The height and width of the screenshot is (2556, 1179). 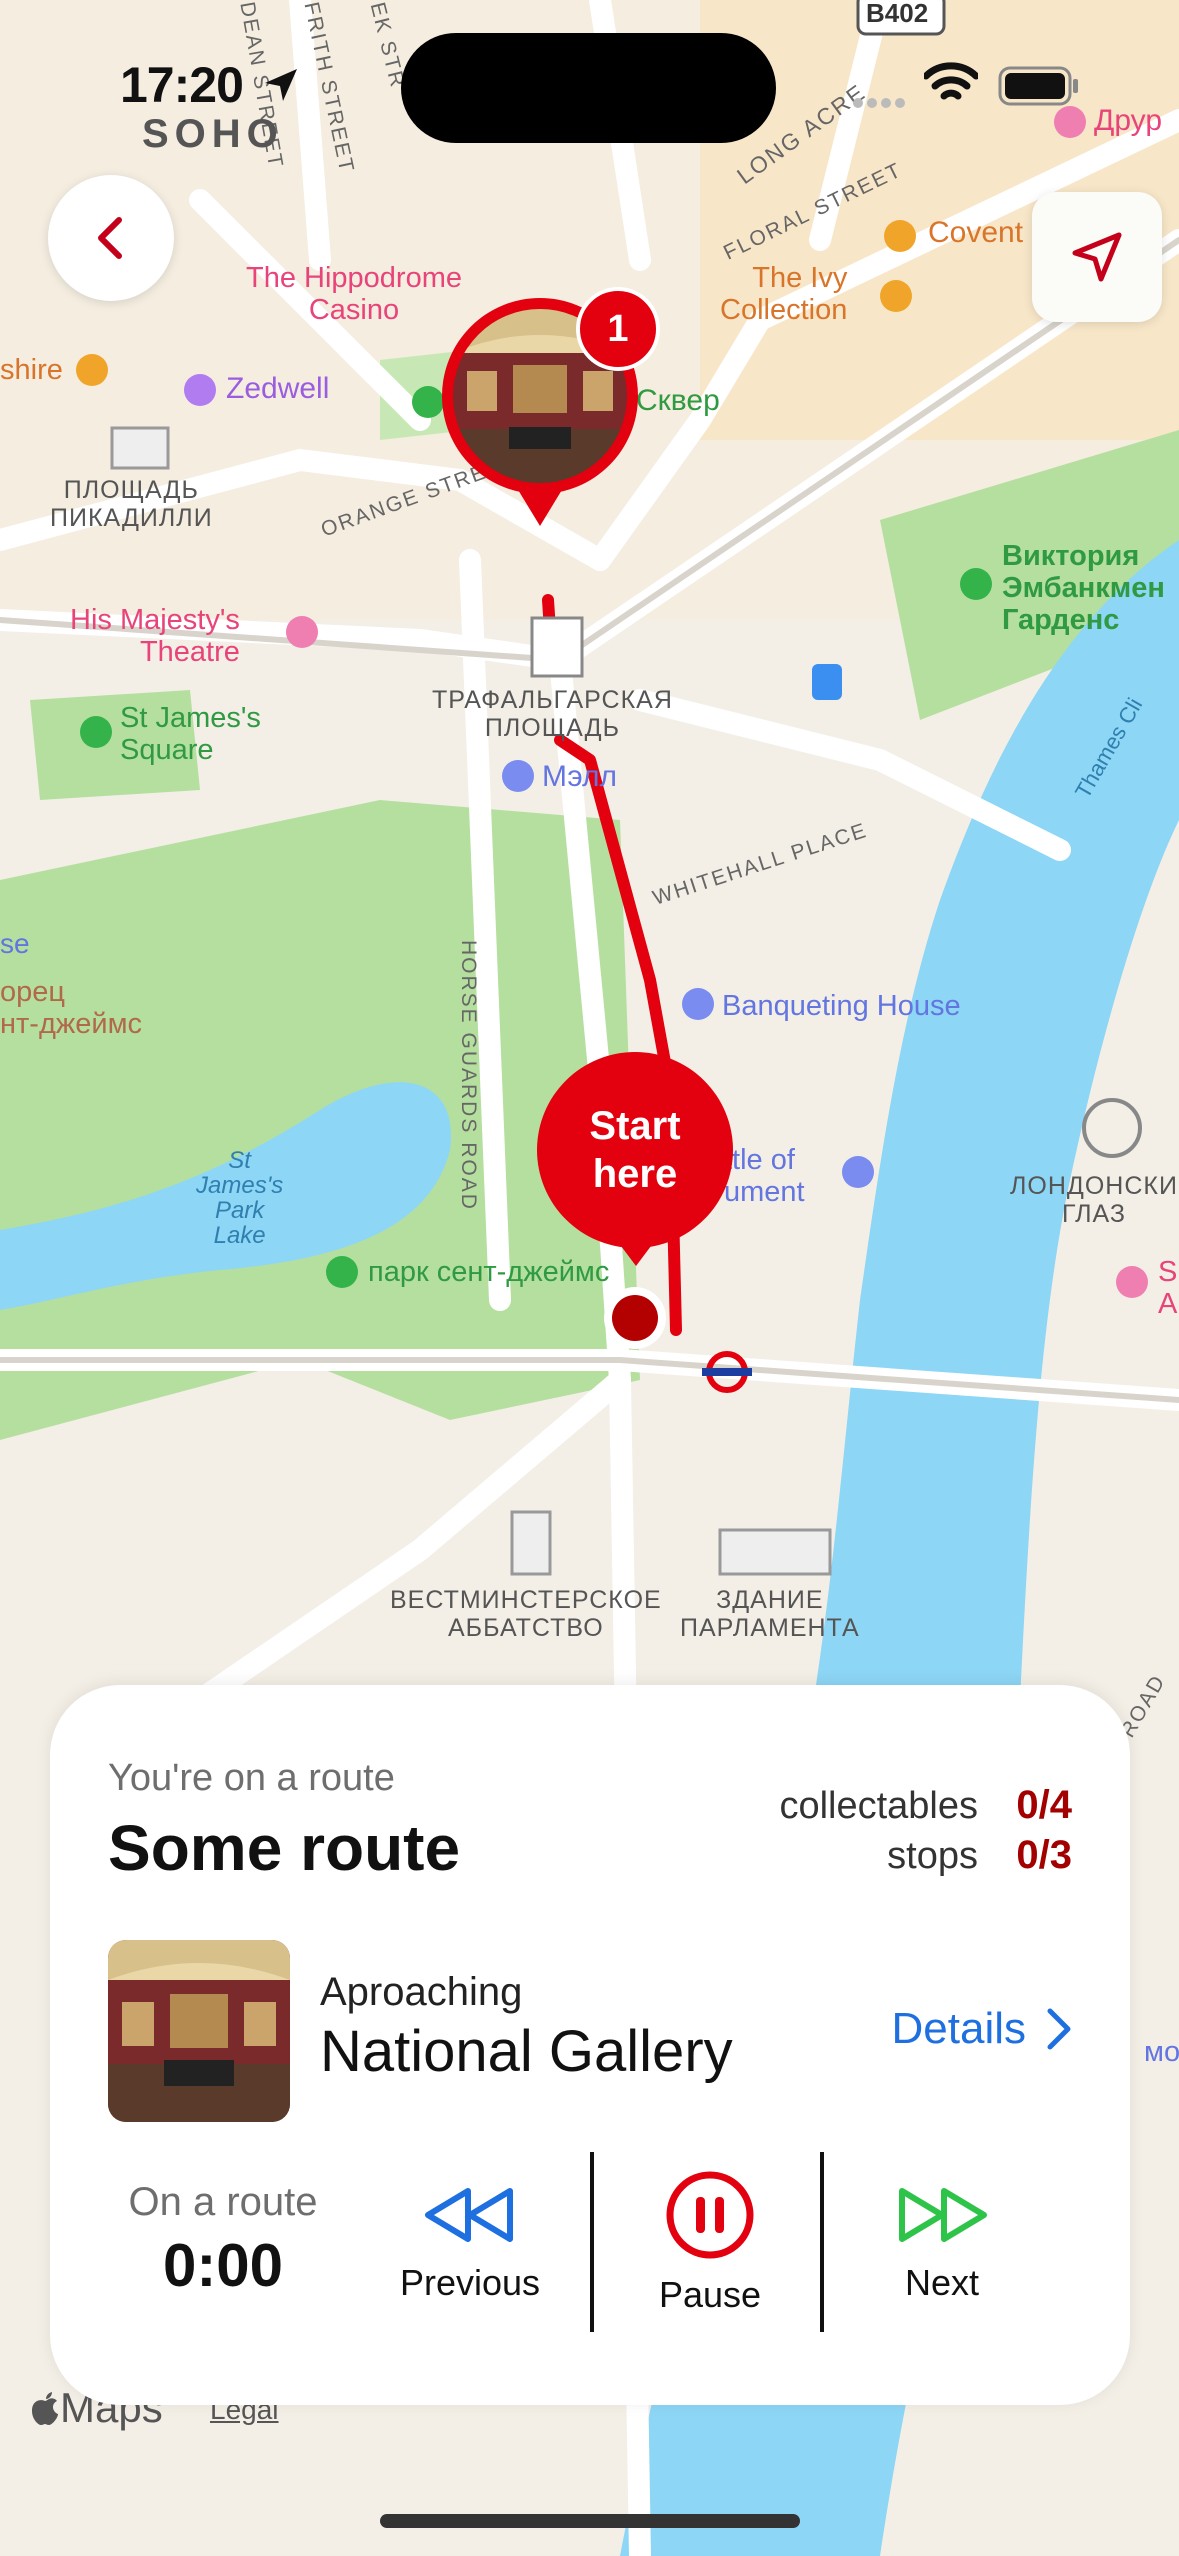 What do you see at coordinates (421, 1992) in the screenshot?
I see `stop-status: Aproaching` at bounding box center [421, 1992].